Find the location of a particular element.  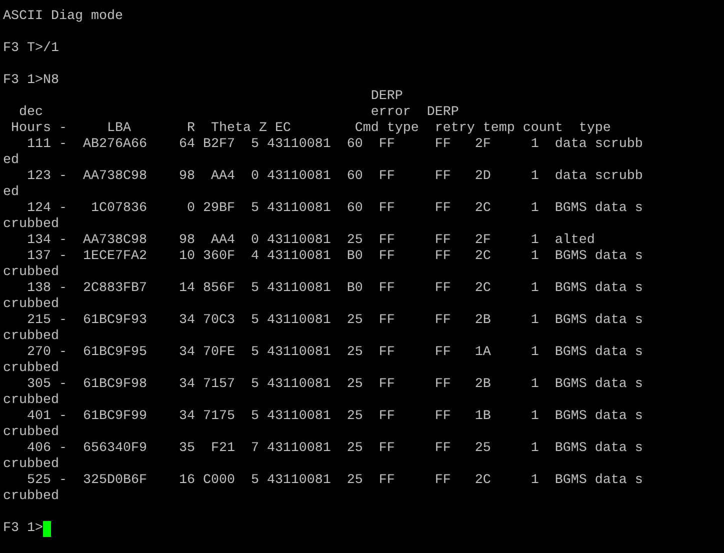

terminal-line: 134 - AA738C98 98 AA4 0 43110081 25 FF FF 2F 1 alted is located at coordinates (310, 241).